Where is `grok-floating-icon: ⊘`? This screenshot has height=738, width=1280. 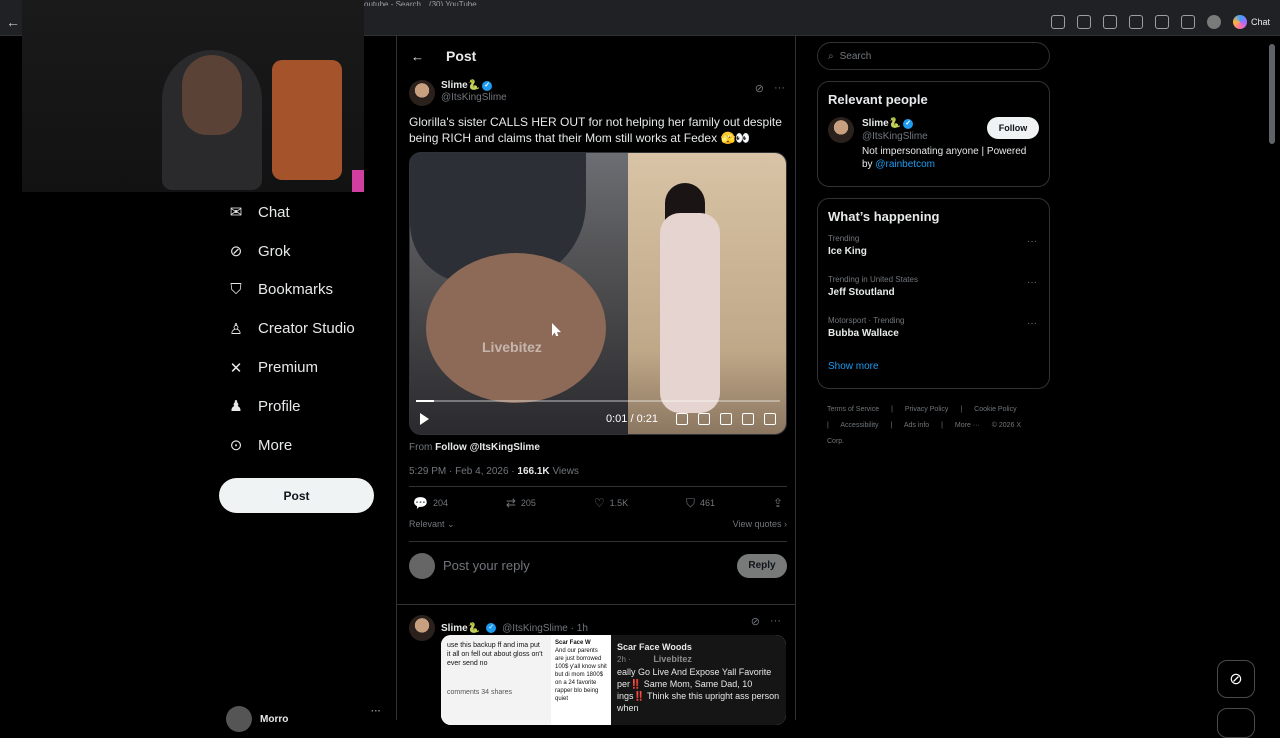
grok-floating-icon: ⊘ is located at coordinates (1236, 679).